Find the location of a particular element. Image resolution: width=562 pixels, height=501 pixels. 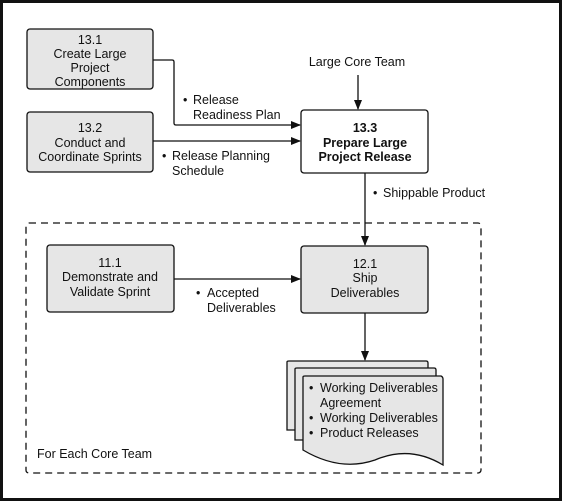

process-label: Create Large is located at coordinates (90, 54).